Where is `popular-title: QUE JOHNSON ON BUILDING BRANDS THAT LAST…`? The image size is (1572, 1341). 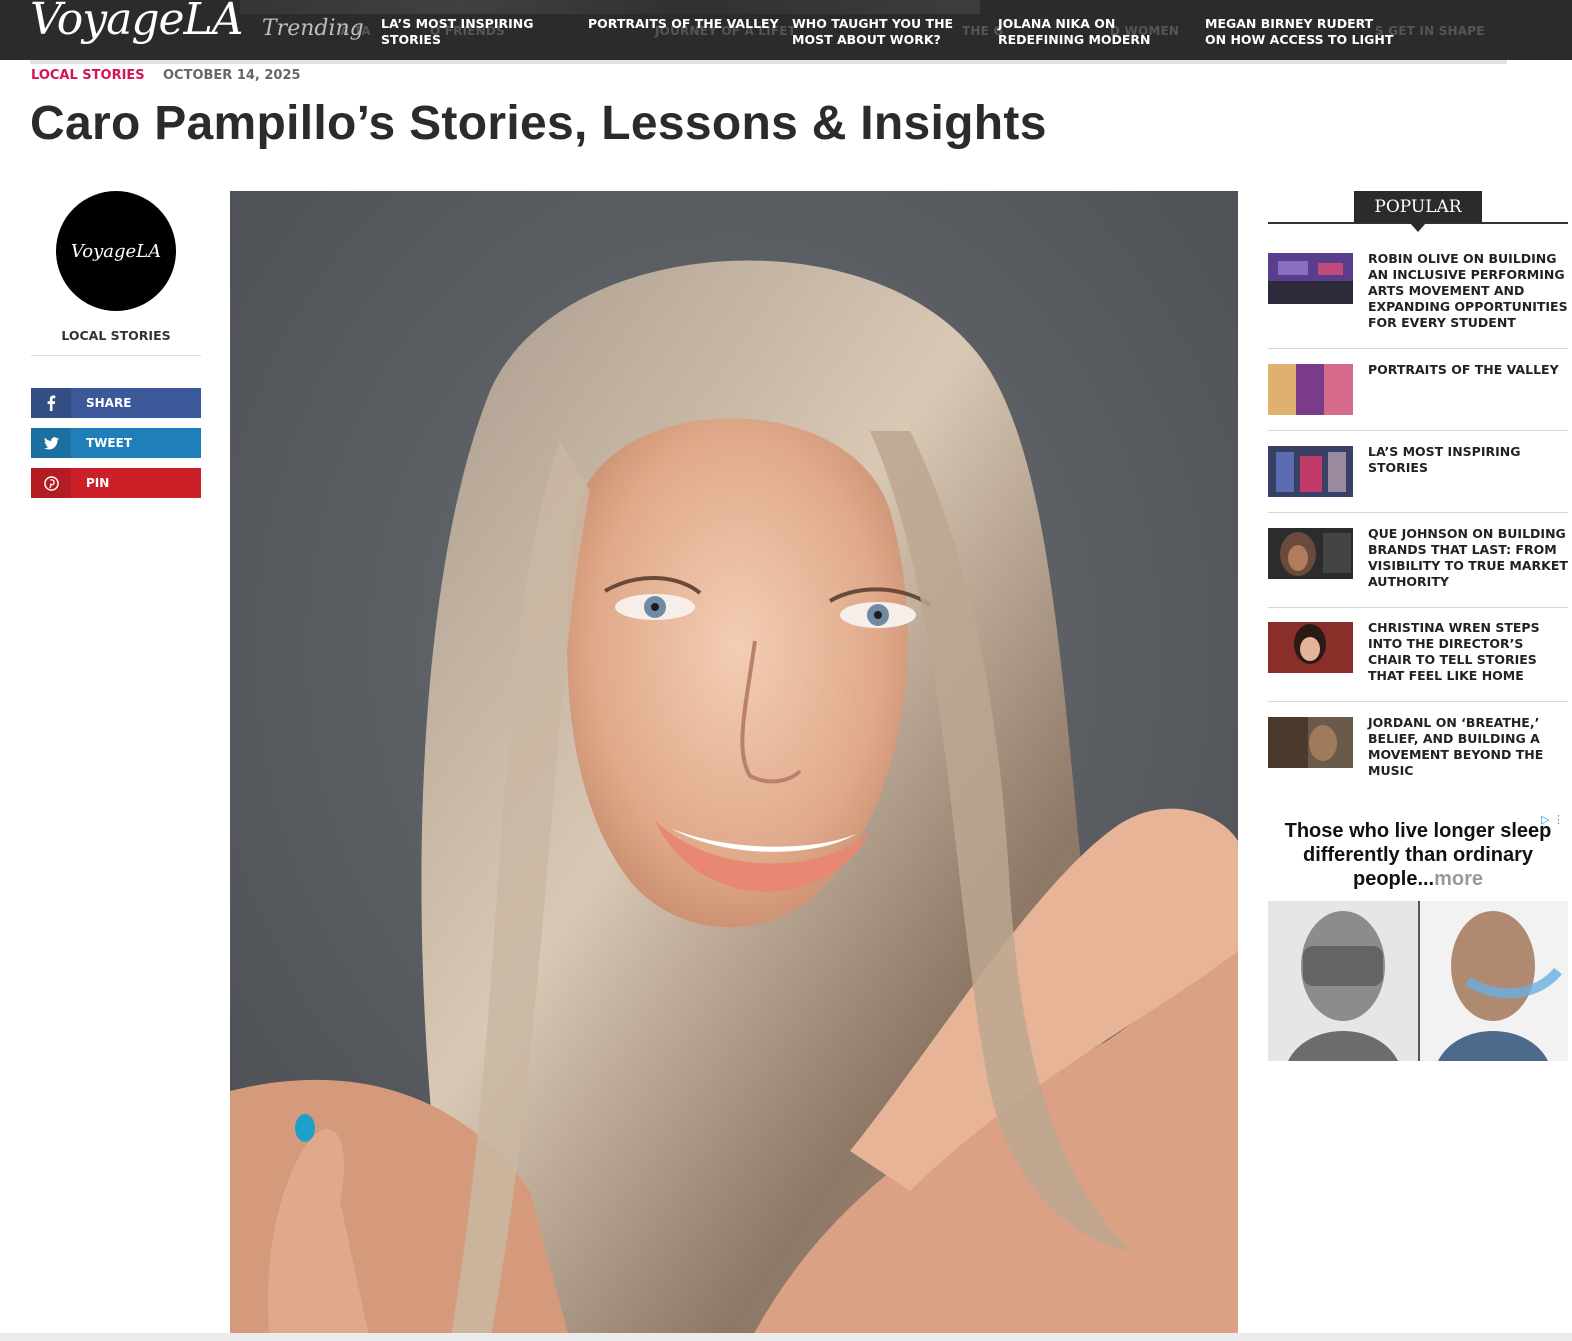
popular-title: QUE JOHNSON ON BUILDING BRANDS THAT LAST… is located at coordinates (1468, 558).